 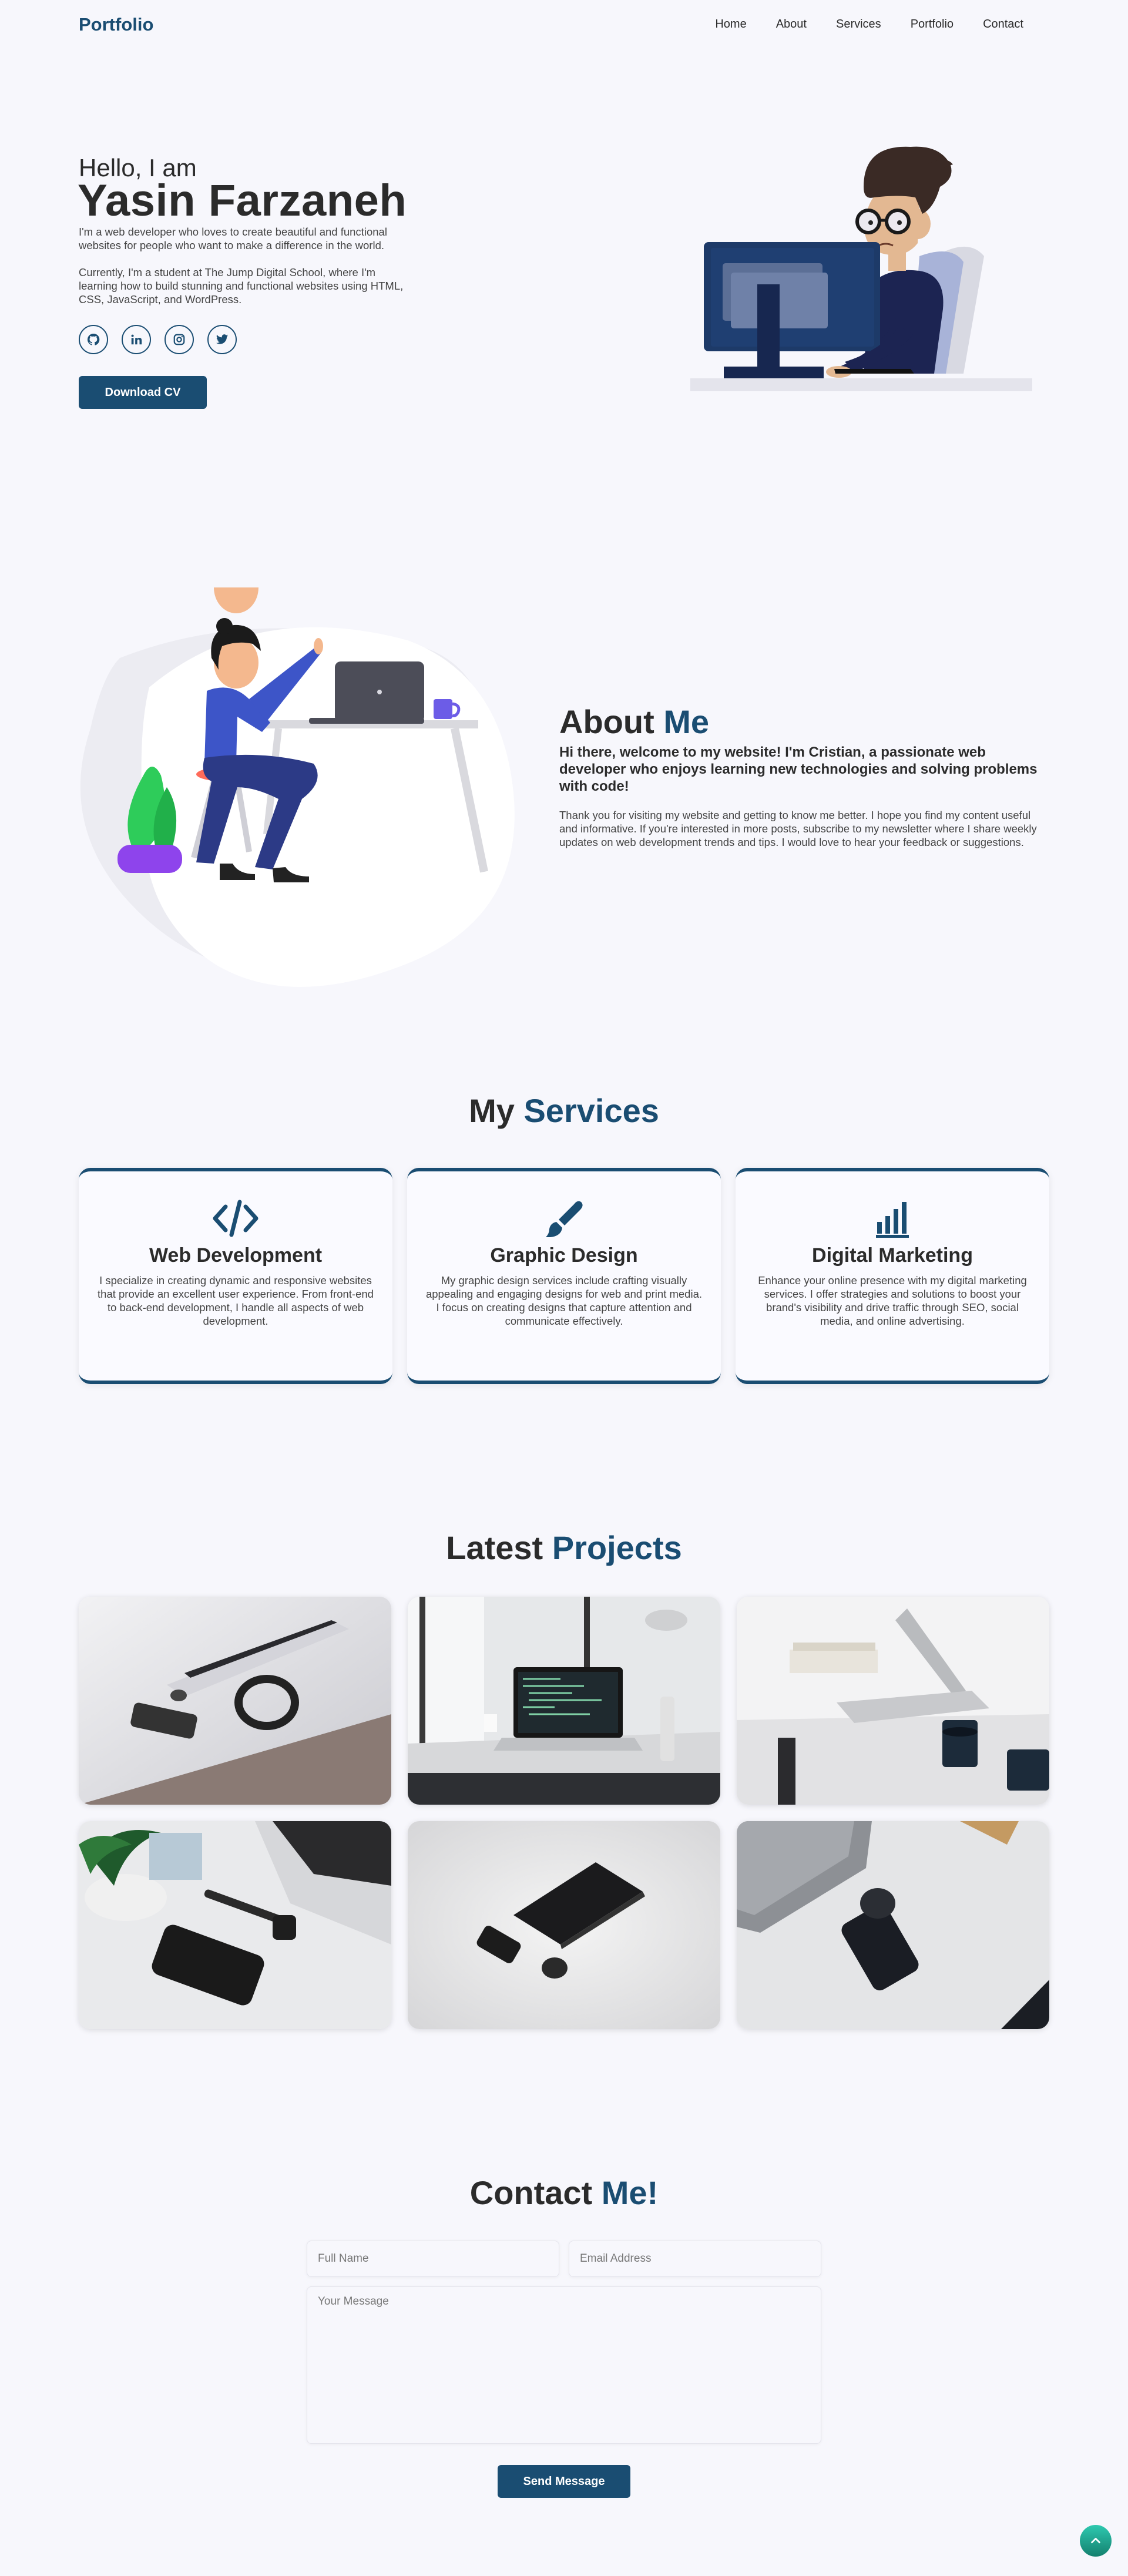 I want to click on services-title: My Services, so click(x=564, y=1110).